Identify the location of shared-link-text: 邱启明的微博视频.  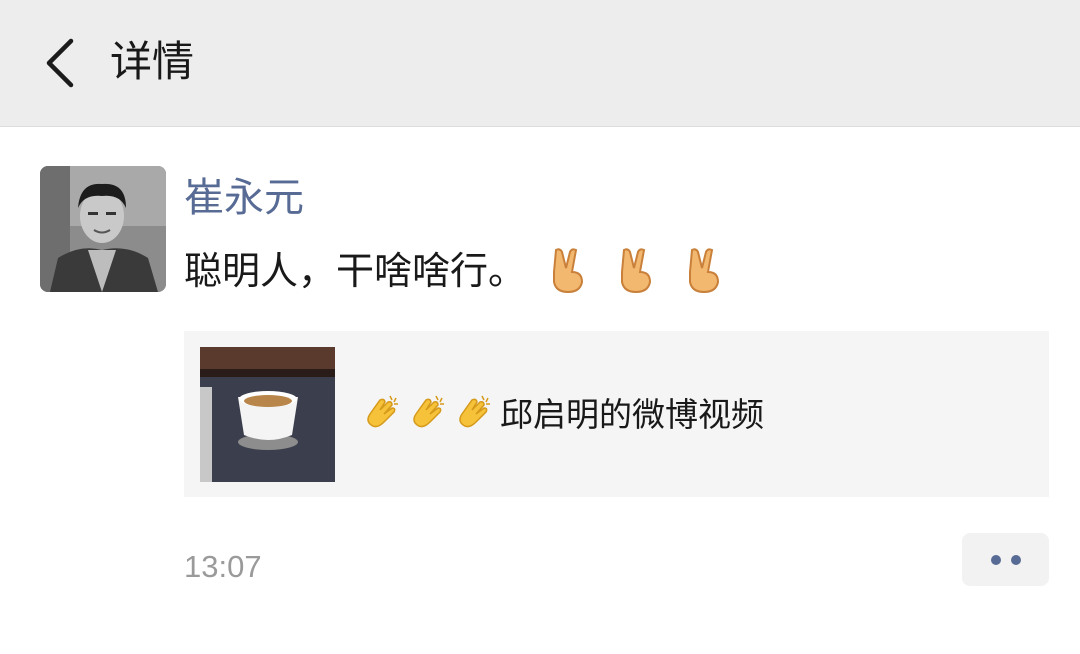
(563, 415).